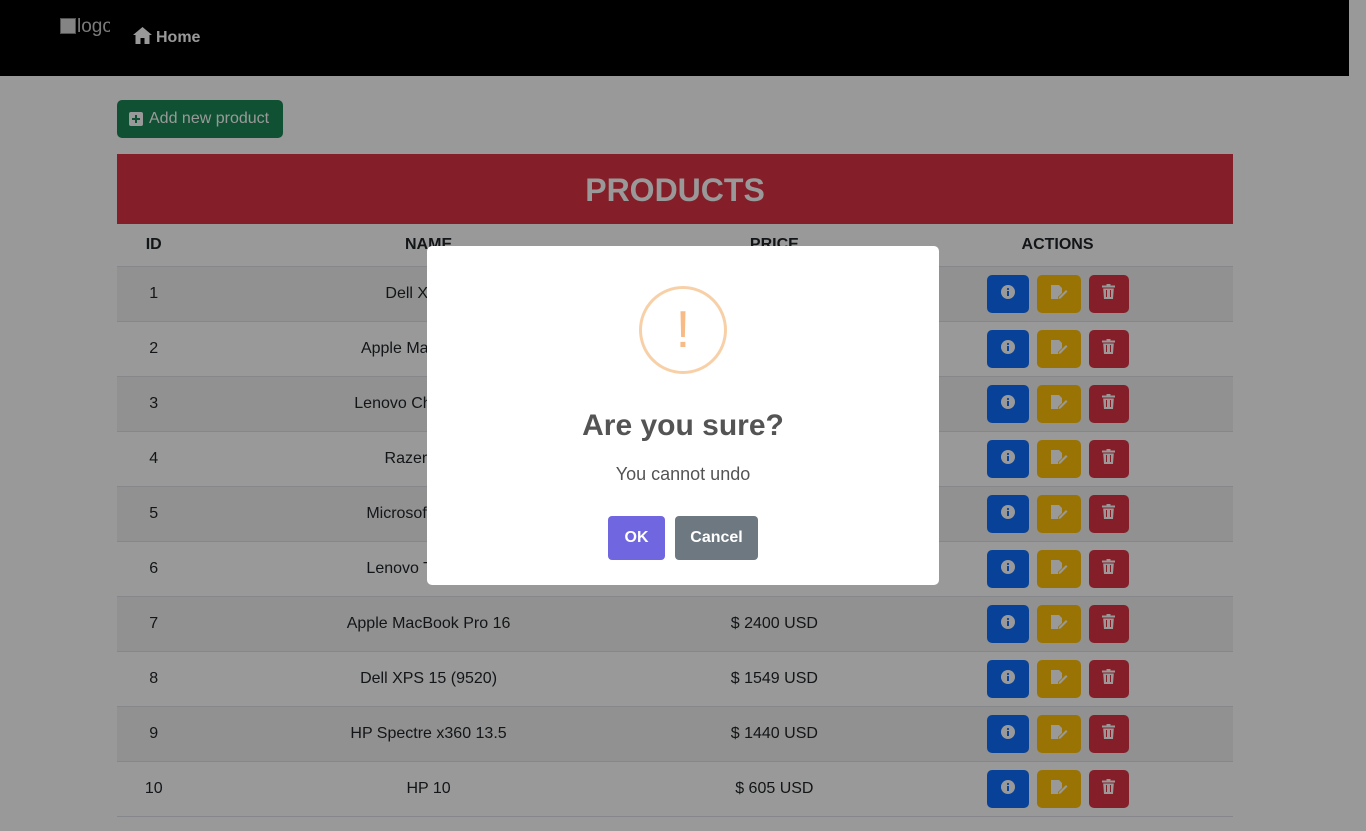 The height and width of the screenshot is (831, 1366). Describe the element at coordinates (683, 425) in the screenshot. I see `dialog-title: Are you sure?` at that location.